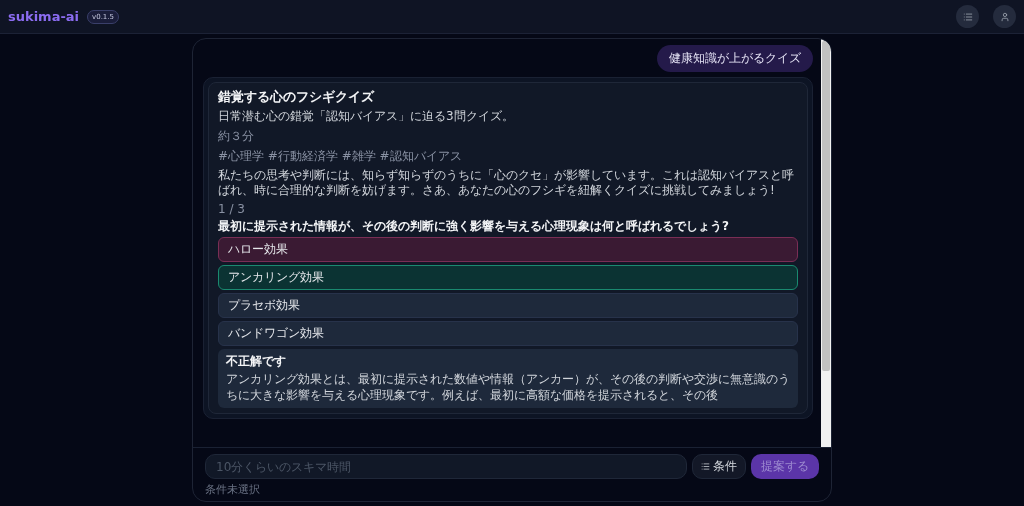  Describe the element at coordinates (366, 117) in the screenshot. I see `quiz-subtitle: 日常潜む心の錯覚「認知バイアス」に迫る3問クイズ。` at that location.